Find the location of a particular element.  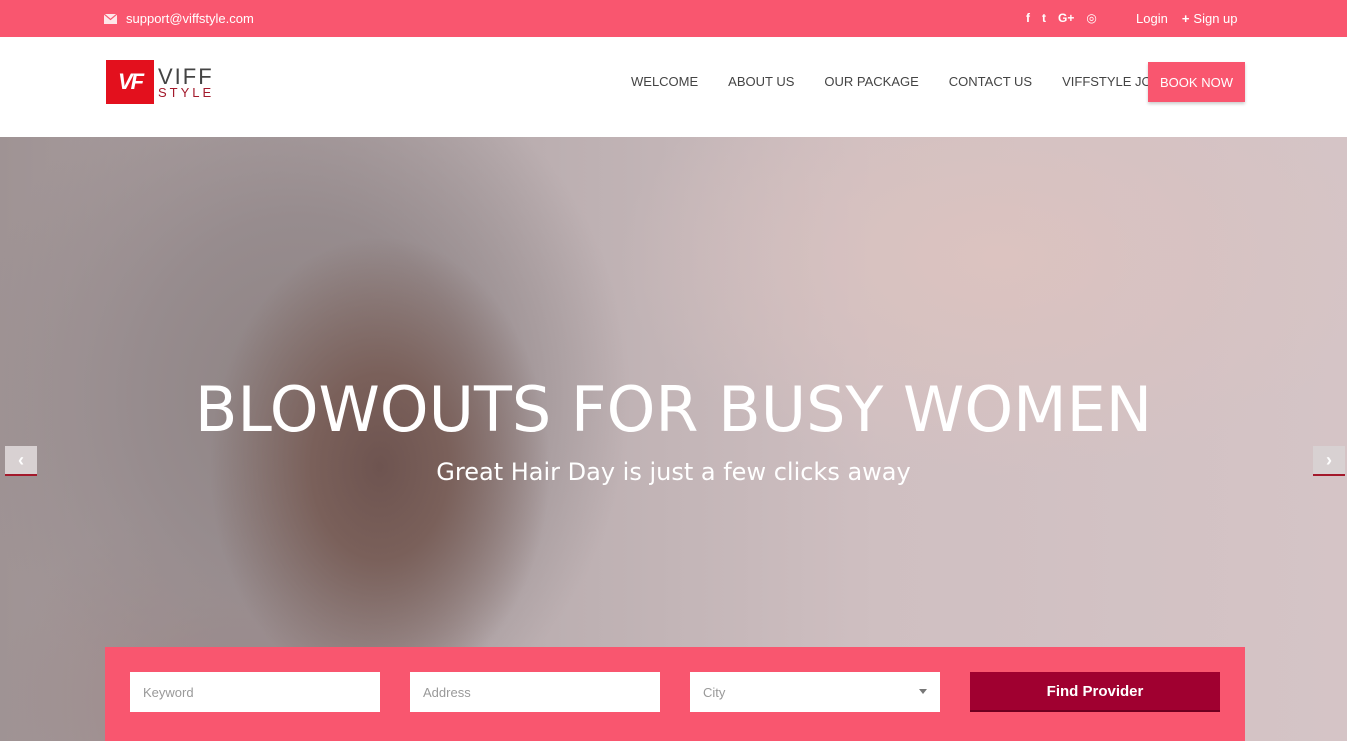

search-panel: City Find Provider is located at coordinates (675, 694).